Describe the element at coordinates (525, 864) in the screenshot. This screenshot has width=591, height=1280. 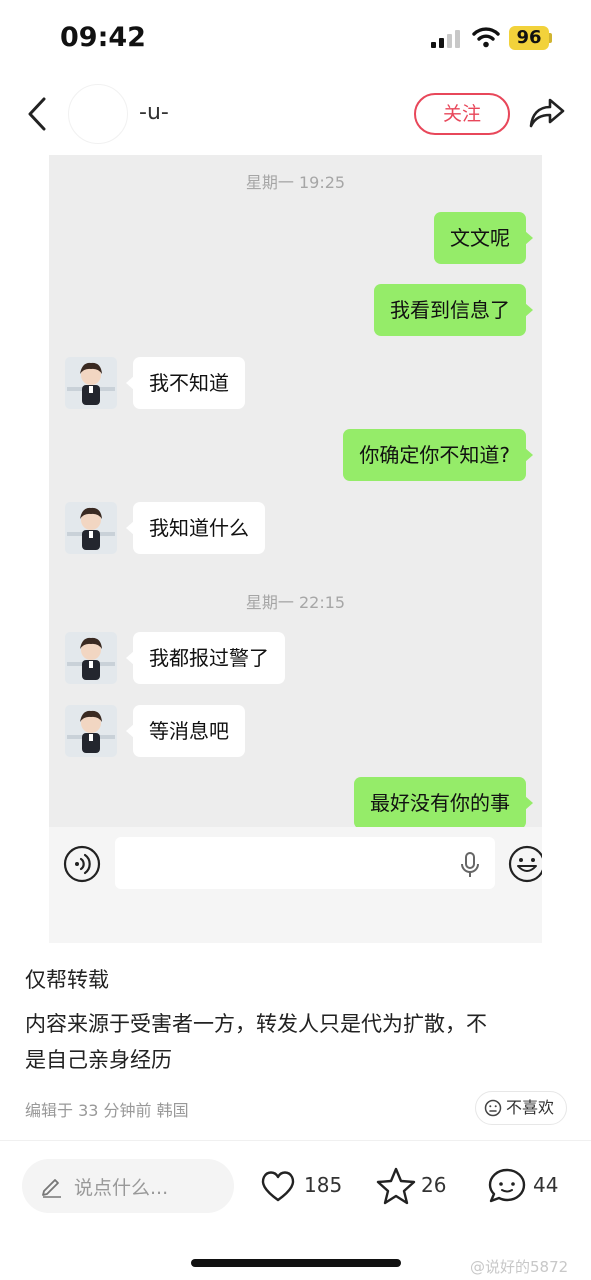
I see `emoji-icon` at that location.